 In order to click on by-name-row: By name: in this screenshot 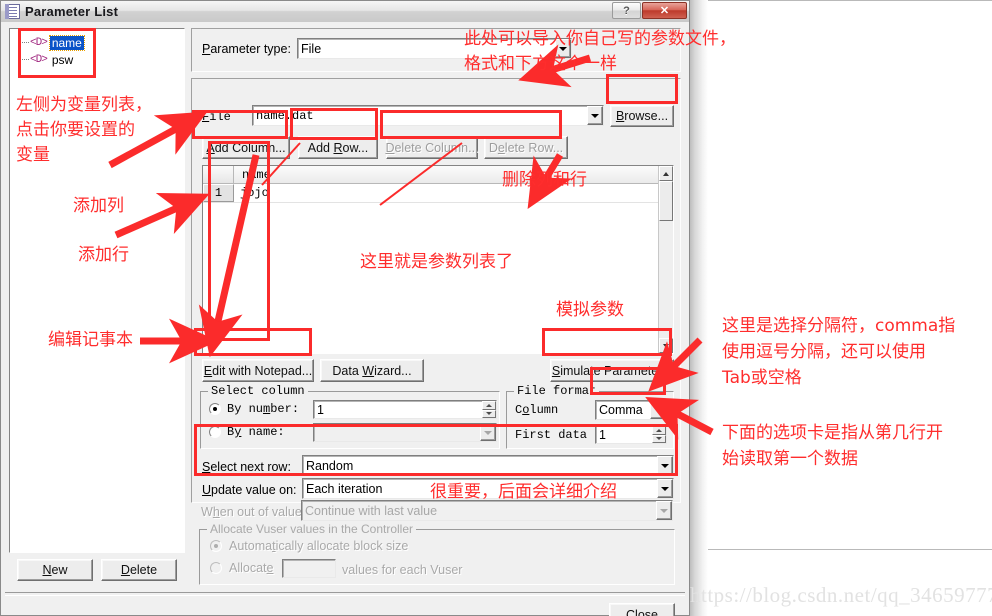, I will do `click(247, 432)`.